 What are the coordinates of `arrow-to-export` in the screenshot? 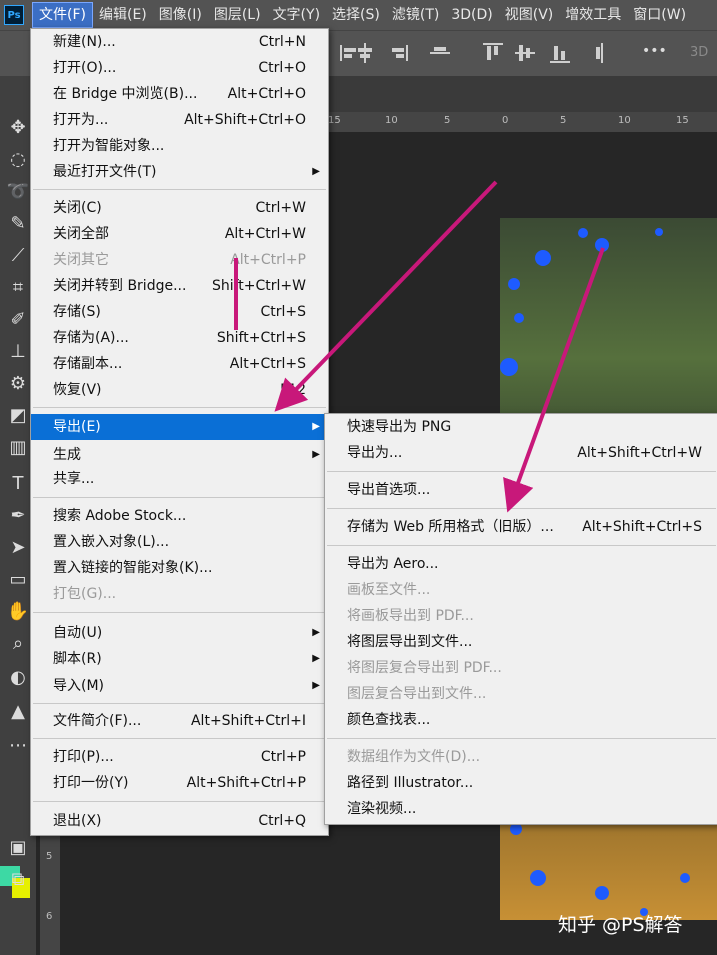 It's located at (386, 296).